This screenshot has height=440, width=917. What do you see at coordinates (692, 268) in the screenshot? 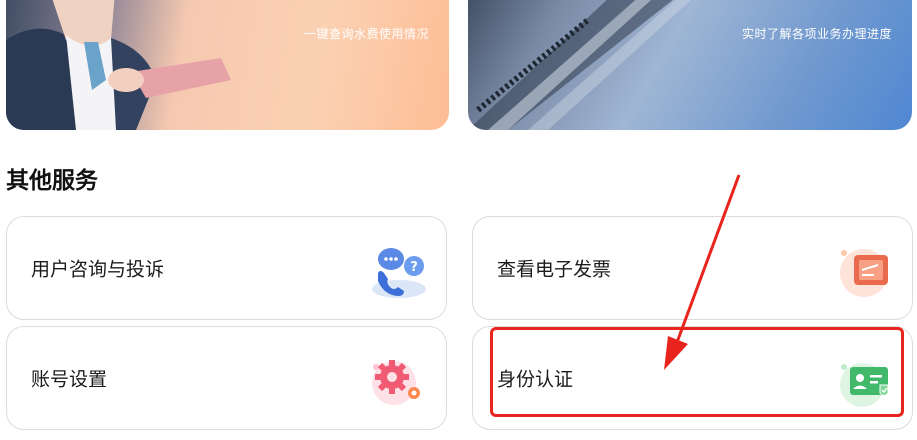
I see `view-e-invoice-card: 查看电子发票` at bounding box center [692, 268].